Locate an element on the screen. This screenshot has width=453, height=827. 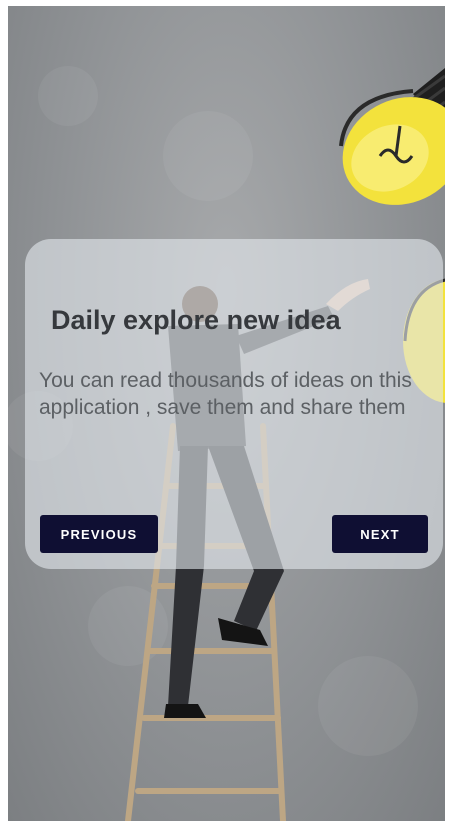
previous-button: PREVIOUS is located at coordinates (99, 534).